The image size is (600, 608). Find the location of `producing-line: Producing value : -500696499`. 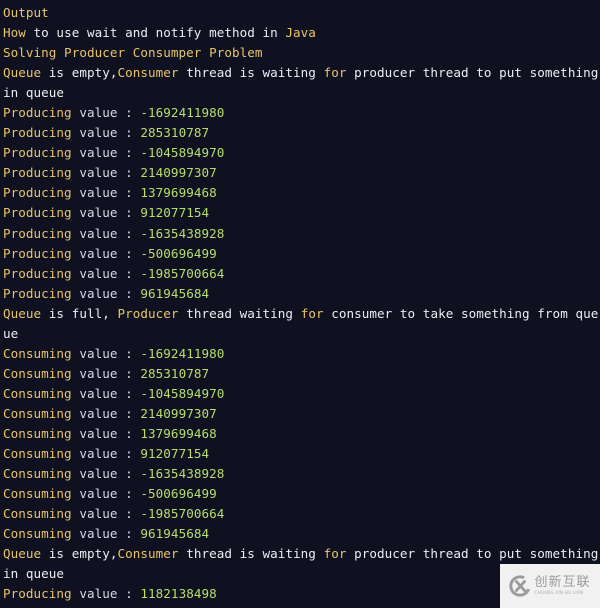

producing-line: Producing value : -500696499 is located at coordinates (300, 254).